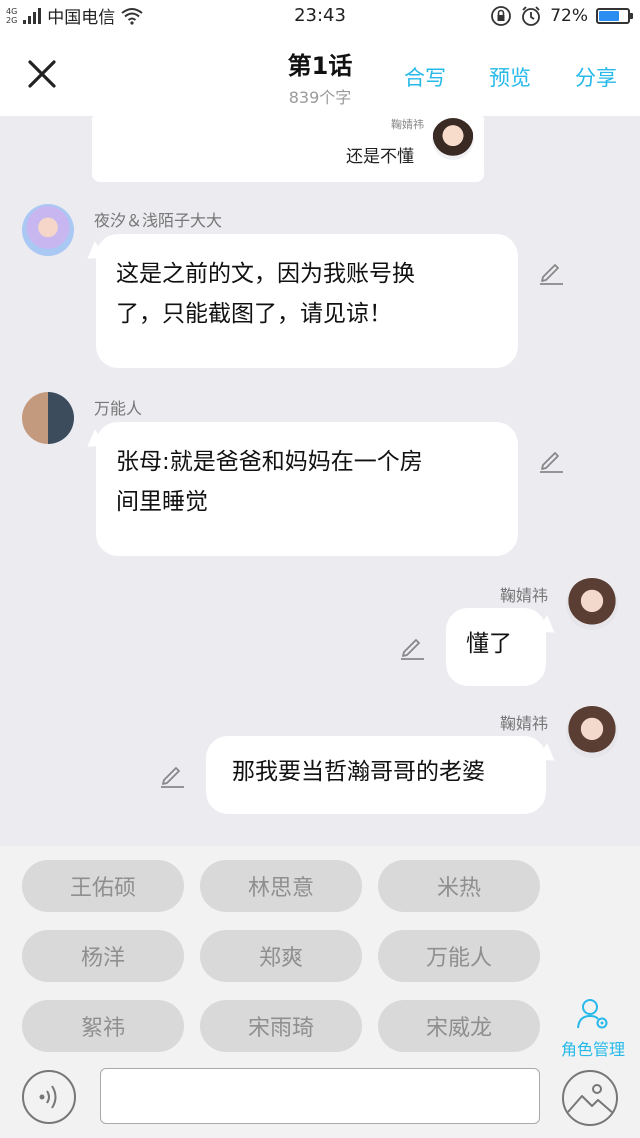  What do you see at coordinates (320, 97) in the screenshot?
I see `word-count: 839个字` at bounding box center [320, 97].